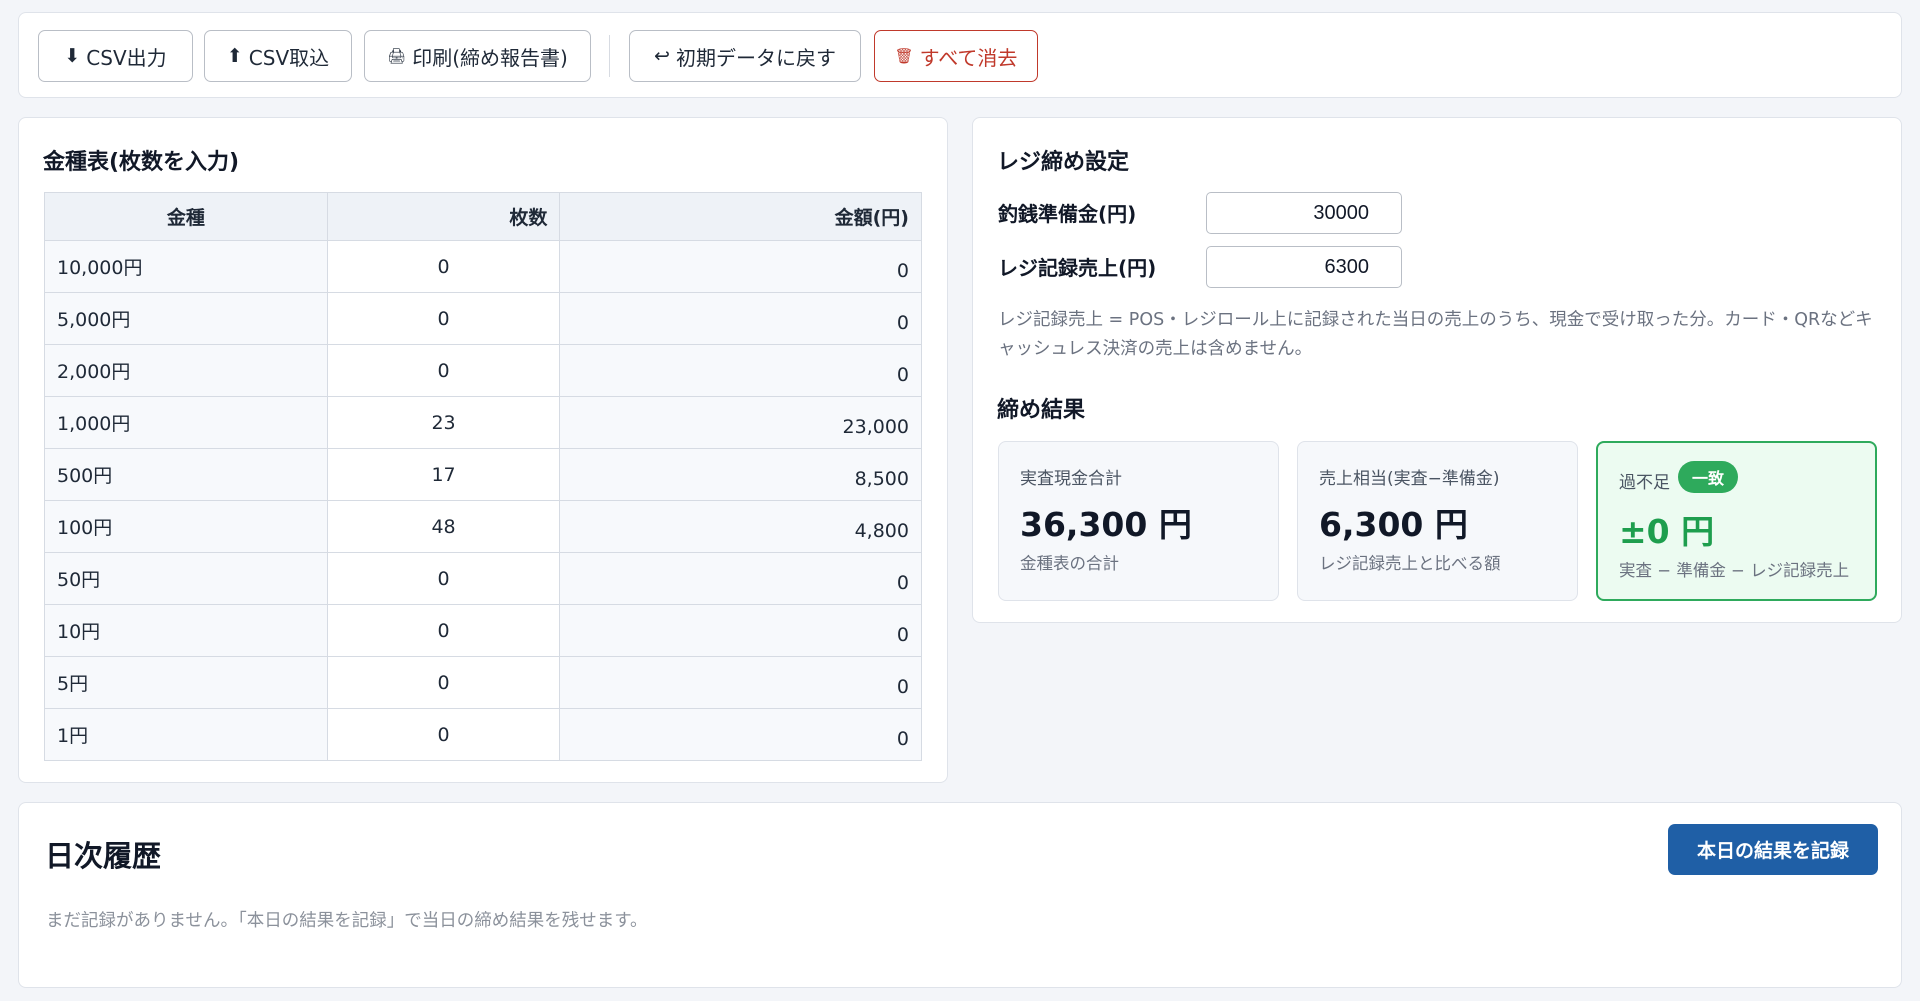 Image resolution: width=1920 pixels, height=1001 pixels. Describe the element at coordinates (904, 56) in the screenshot. I see `trash-icon: 🗑` at that location.